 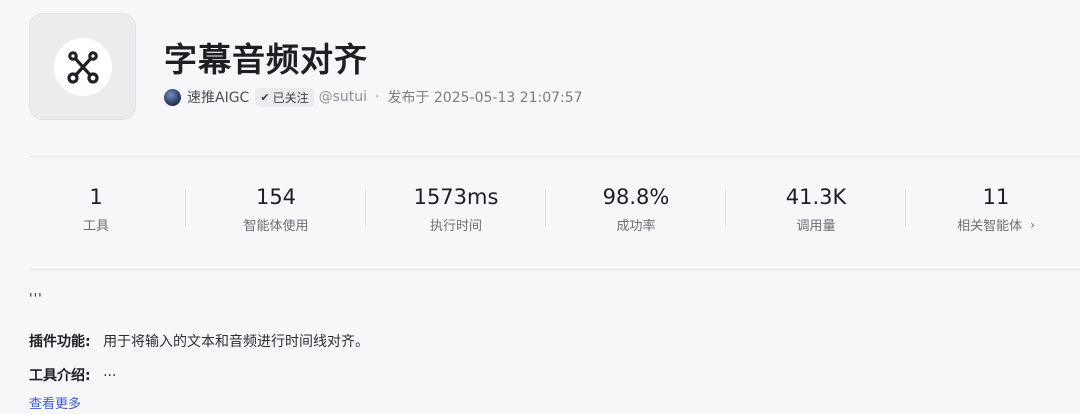 What do you see at coordinates (989, 224) in the screenshot?
I see `stat-label: 相关智能体` at bounding box center [989, 224].